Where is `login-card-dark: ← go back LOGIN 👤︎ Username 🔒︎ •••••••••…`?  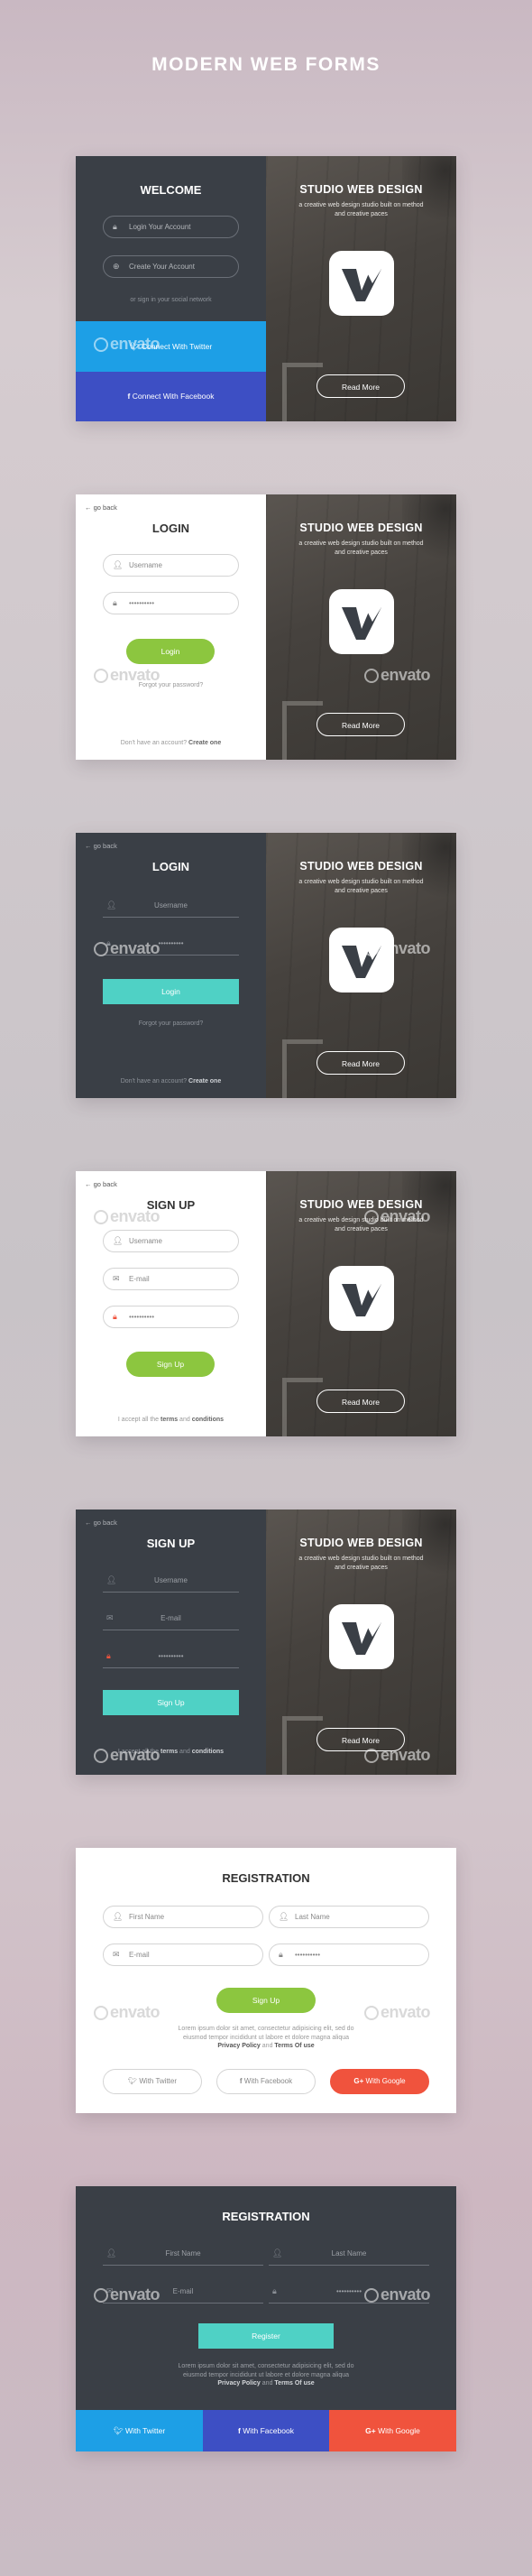 login-card-dark: ← go back LOGIN 👤︎ Username 🔒︎ •••••••••… is located at coordinates (266, 965).